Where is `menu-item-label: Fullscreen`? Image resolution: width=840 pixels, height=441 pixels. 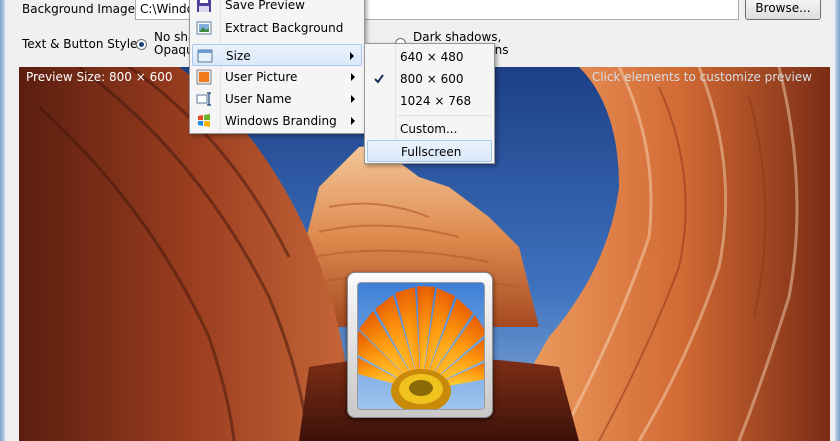
menu-item-label: Fullscreen is located at coordinates (431, 152).